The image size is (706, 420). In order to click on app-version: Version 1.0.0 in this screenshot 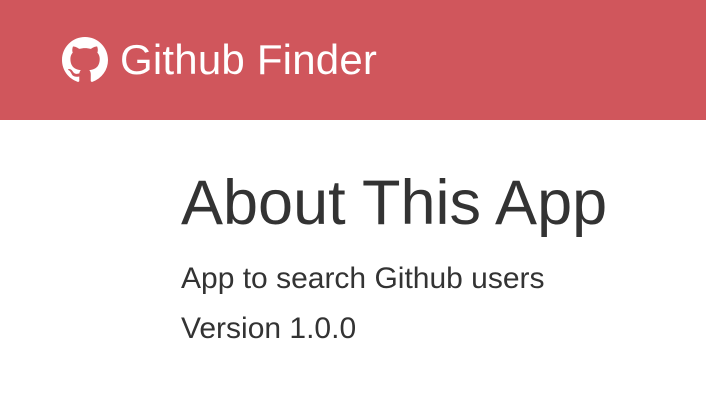, I will do `click(269, 328)`.